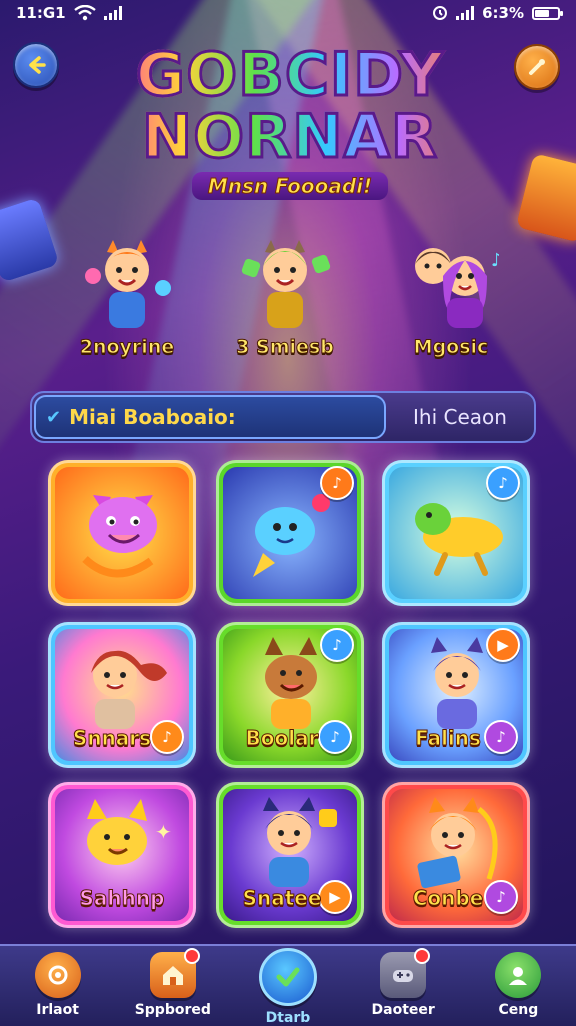 The image size is (576, 1026). I want to click on game-tile-label: Boolar, so click(282, 738).